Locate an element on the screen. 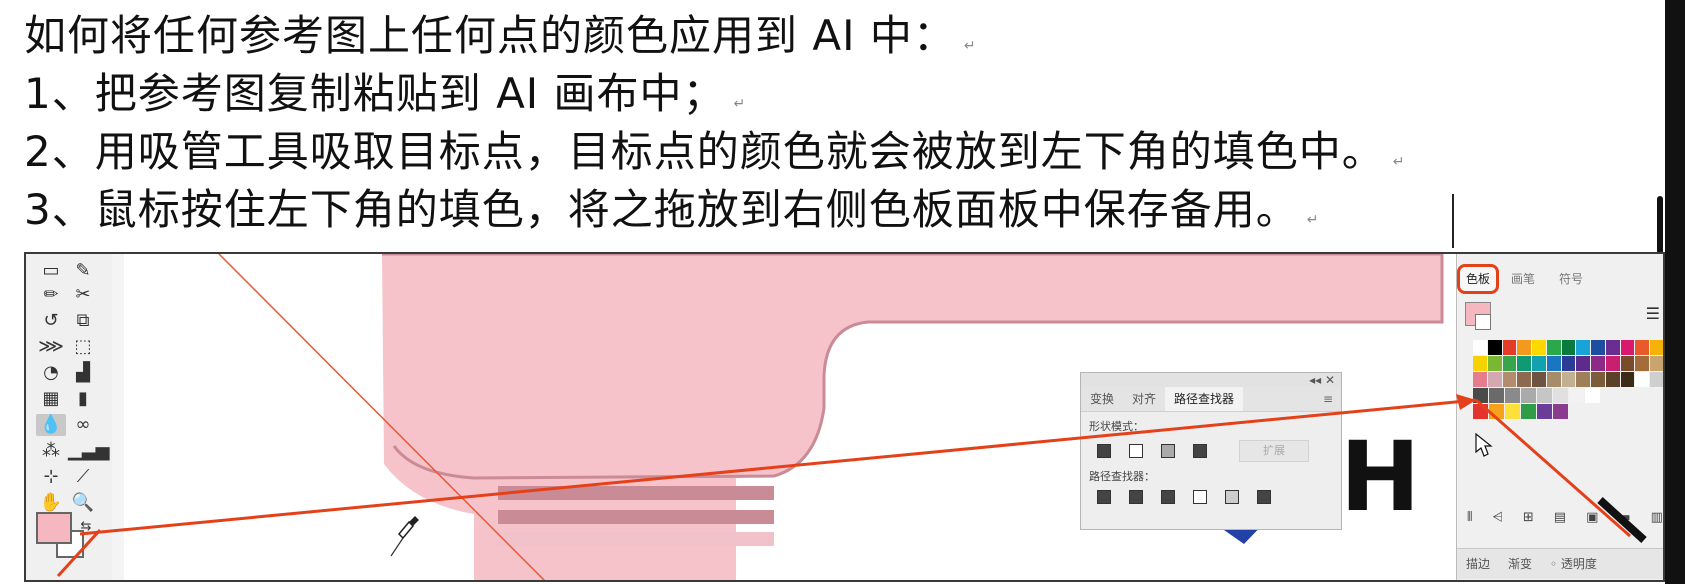  expand-button: 扩展 is located at coordinates (1274, 451).